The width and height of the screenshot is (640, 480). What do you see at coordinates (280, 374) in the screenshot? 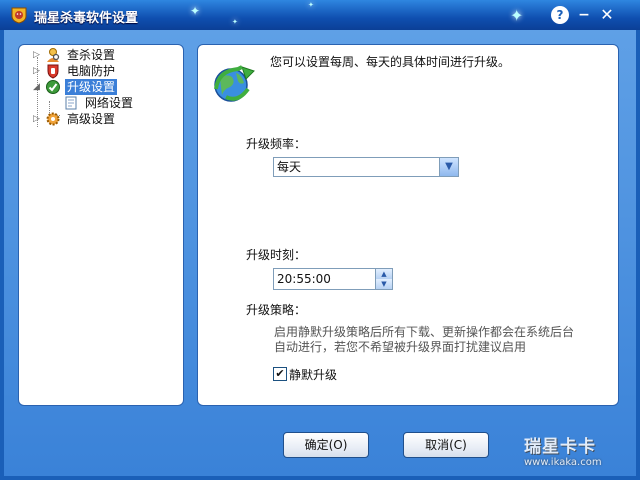
I see `silent-upgrade-checkbox: ✔` at bounding box center [280, 374].